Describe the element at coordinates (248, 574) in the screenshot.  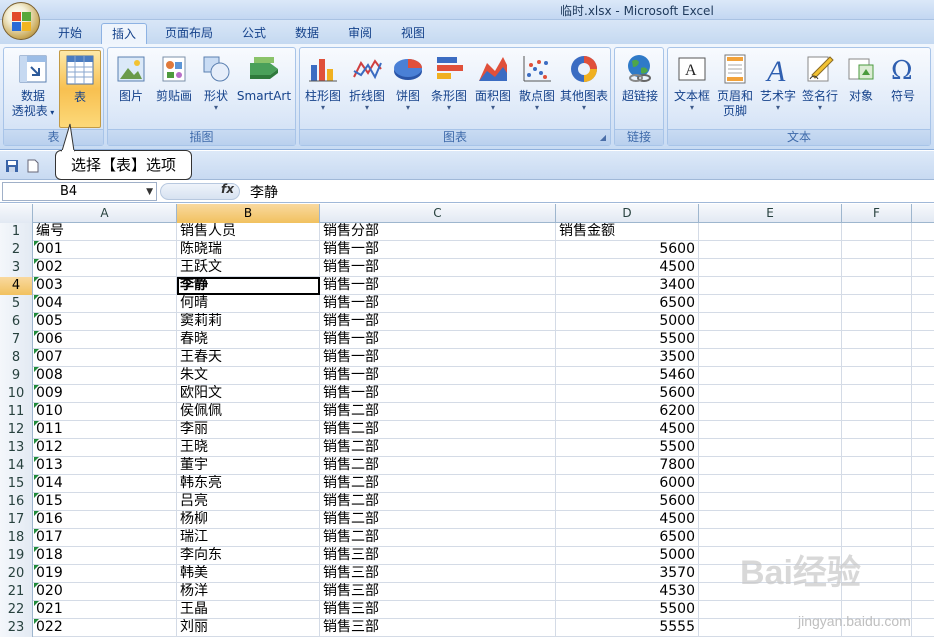
I see `cell-b: 韩美` at that location.